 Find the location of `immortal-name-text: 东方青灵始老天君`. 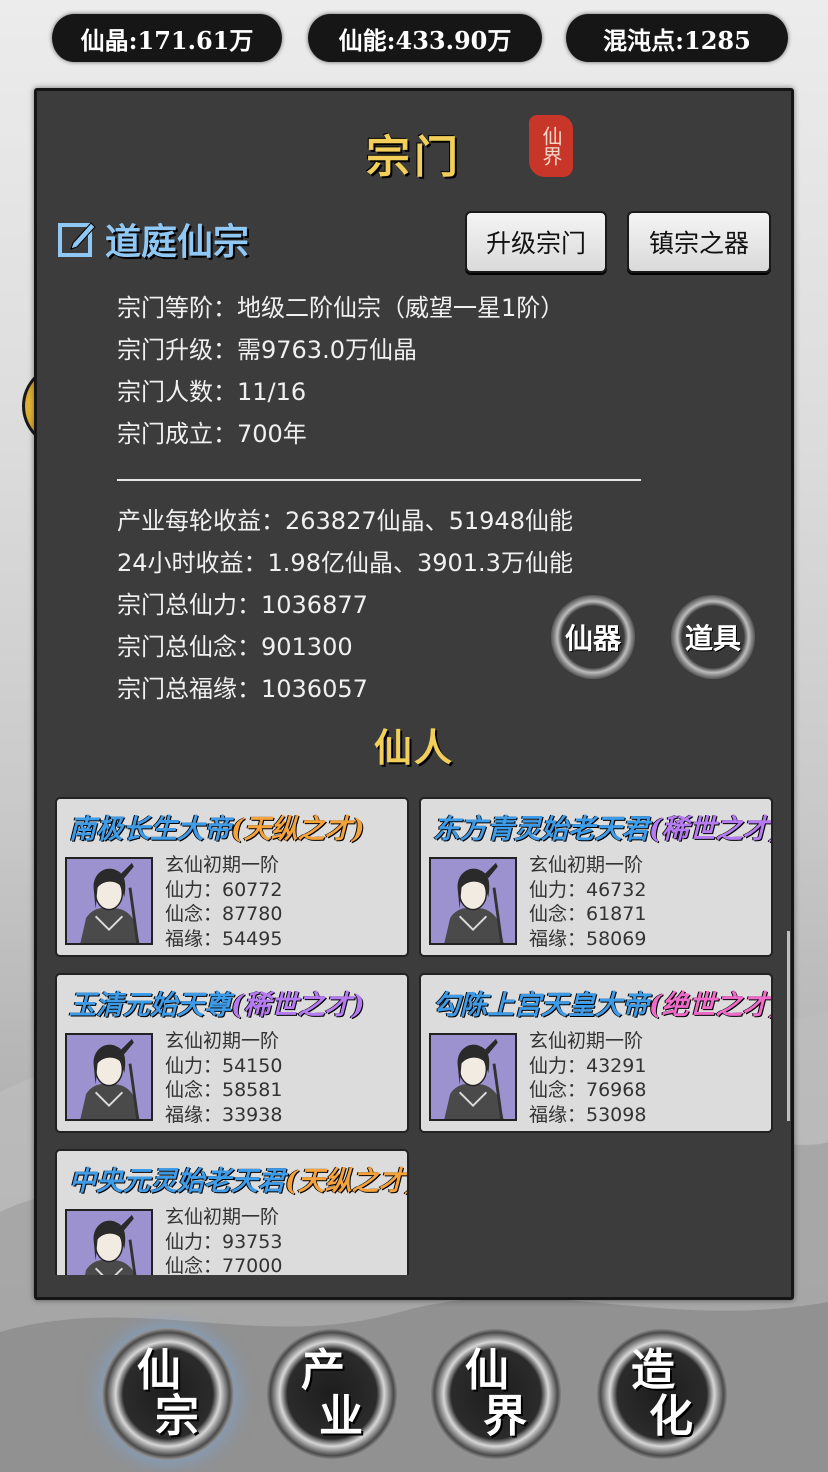

immortal-name-text: 东方青灵始老天君 is located at coordinates (541, 829).